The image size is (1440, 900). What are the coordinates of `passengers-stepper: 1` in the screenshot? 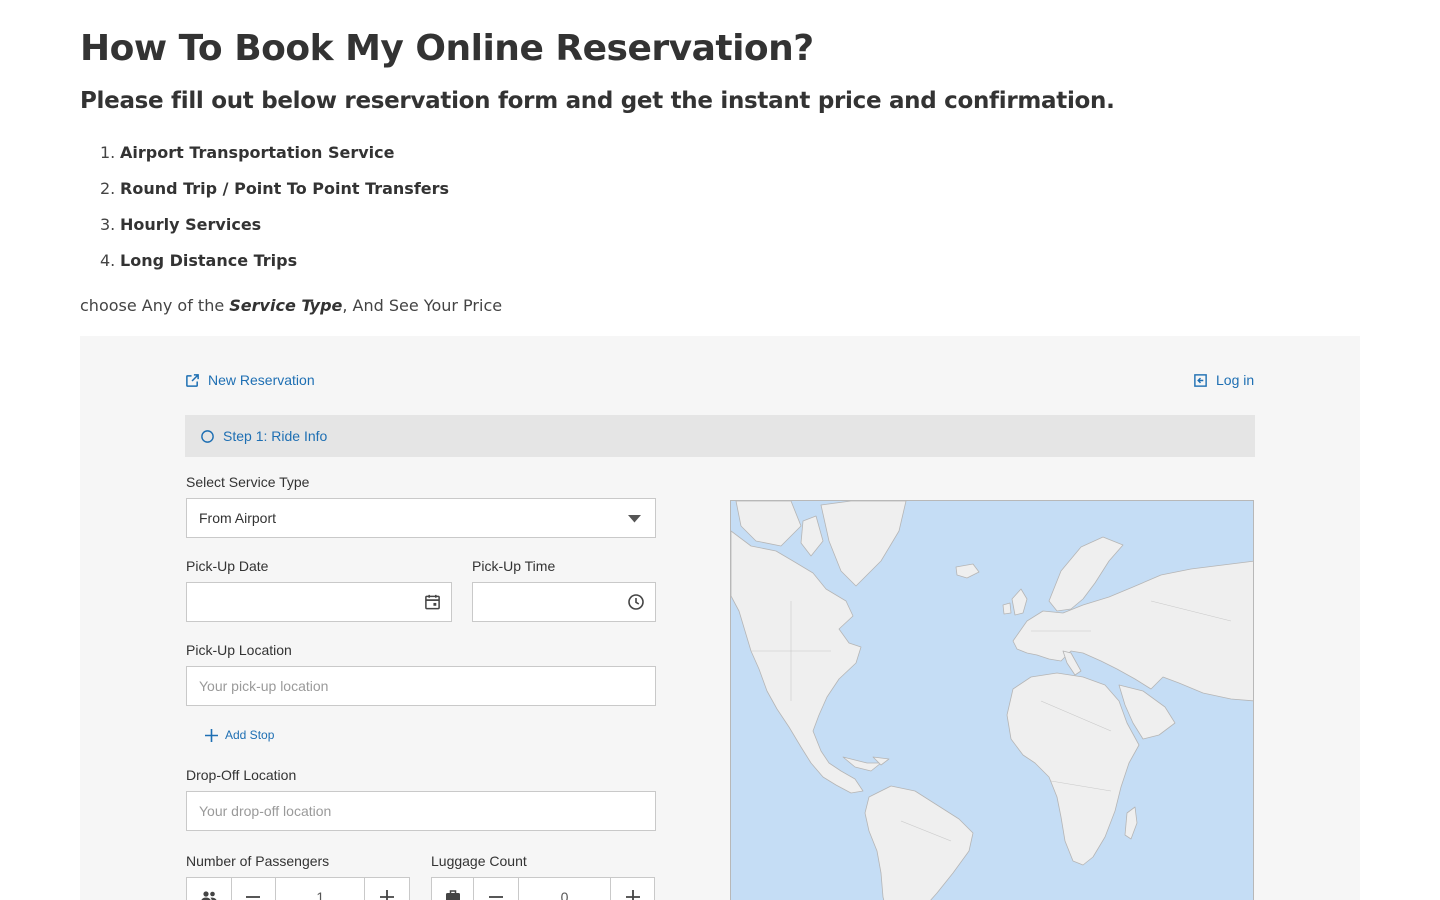 It's located at (298, 888).